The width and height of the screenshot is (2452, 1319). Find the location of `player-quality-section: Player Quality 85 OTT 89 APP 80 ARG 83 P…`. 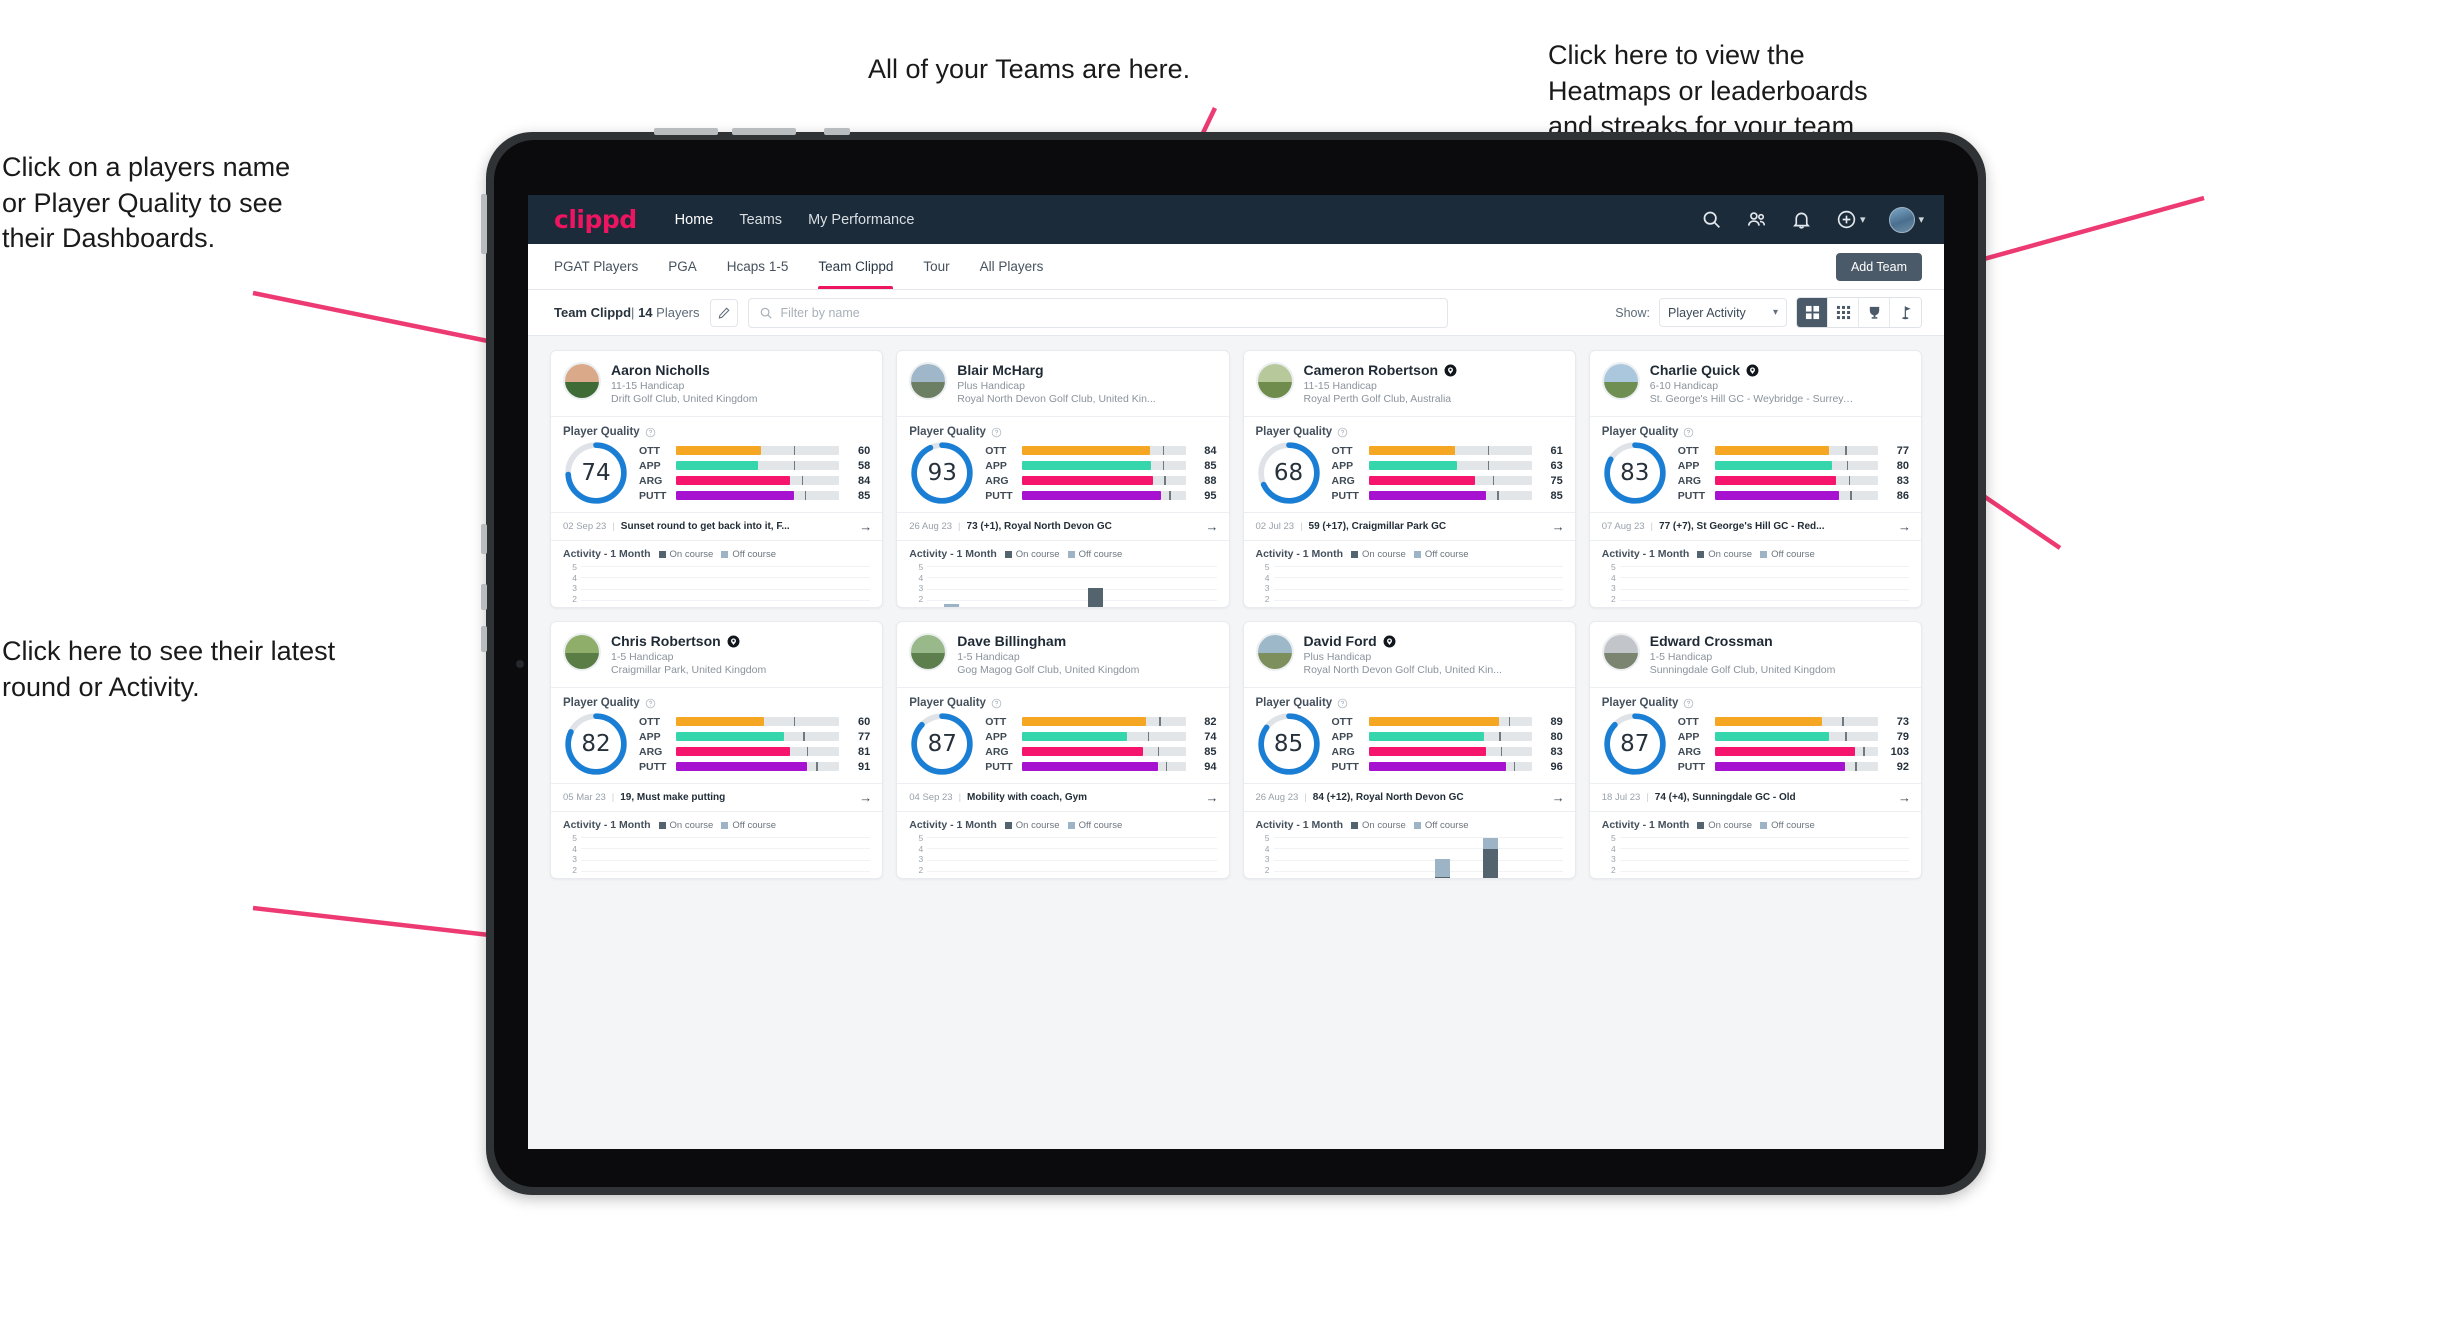

player-quality-section: Player Quality 85 OTT 89 APP 80 ARG 83 P… is located at coordinates (1409, 735).